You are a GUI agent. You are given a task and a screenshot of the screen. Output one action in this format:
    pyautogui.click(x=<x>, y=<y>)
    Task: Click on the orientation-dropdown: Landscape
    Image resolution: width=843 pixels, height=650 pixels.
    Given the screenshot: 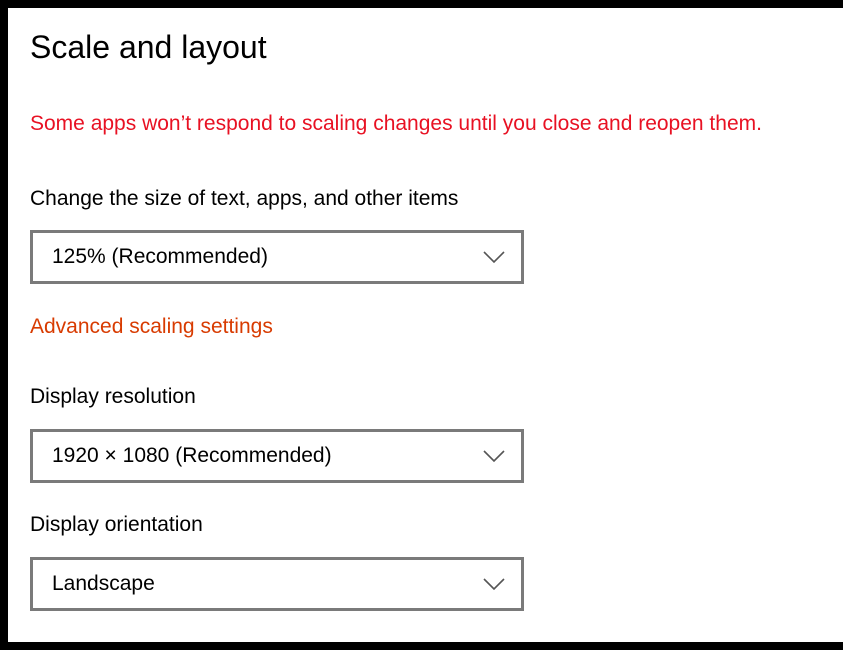 What is the action you would take?
    pyautogui.click(x=277, y=584)
    